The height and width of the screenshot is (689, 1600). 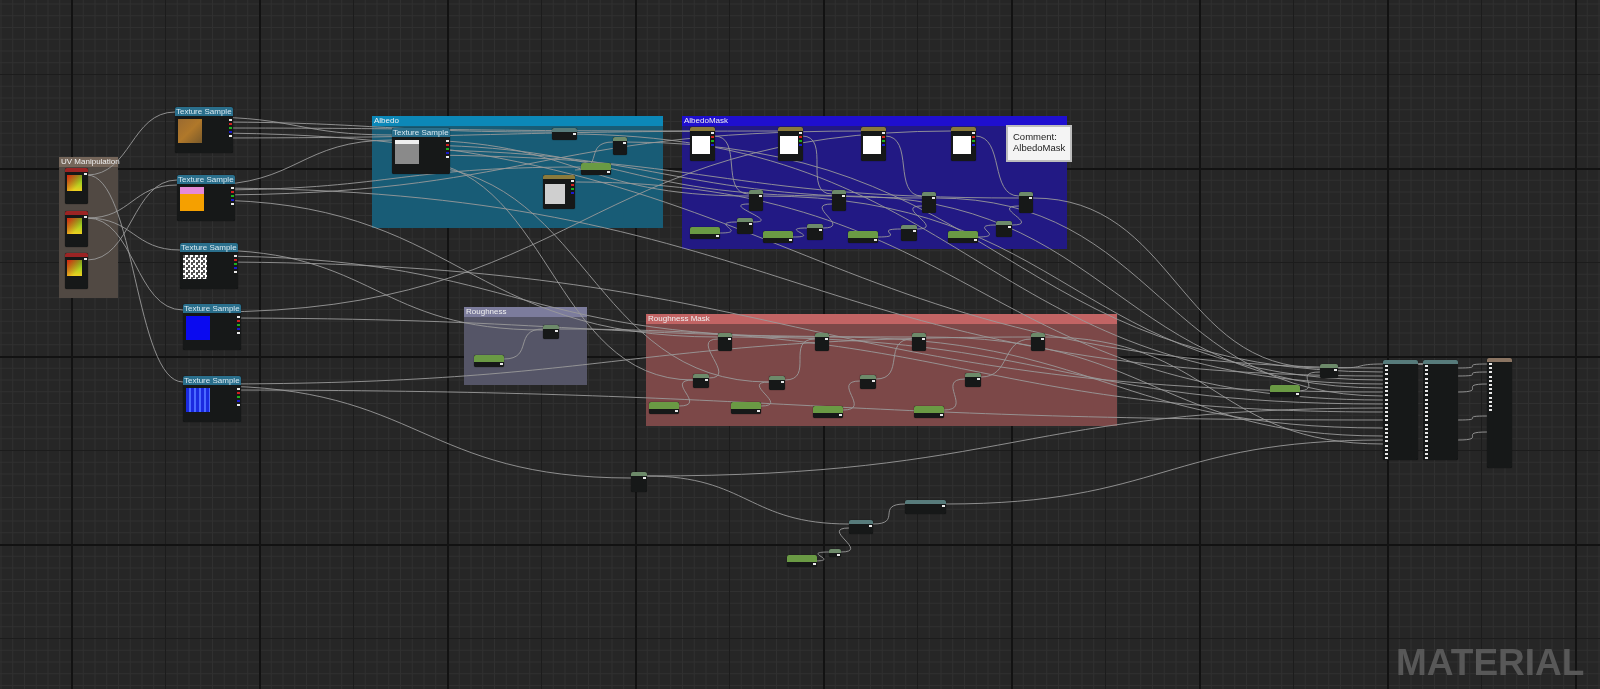 I want to click on comment-title: UV Manipulation, so click(x=88, y=162).